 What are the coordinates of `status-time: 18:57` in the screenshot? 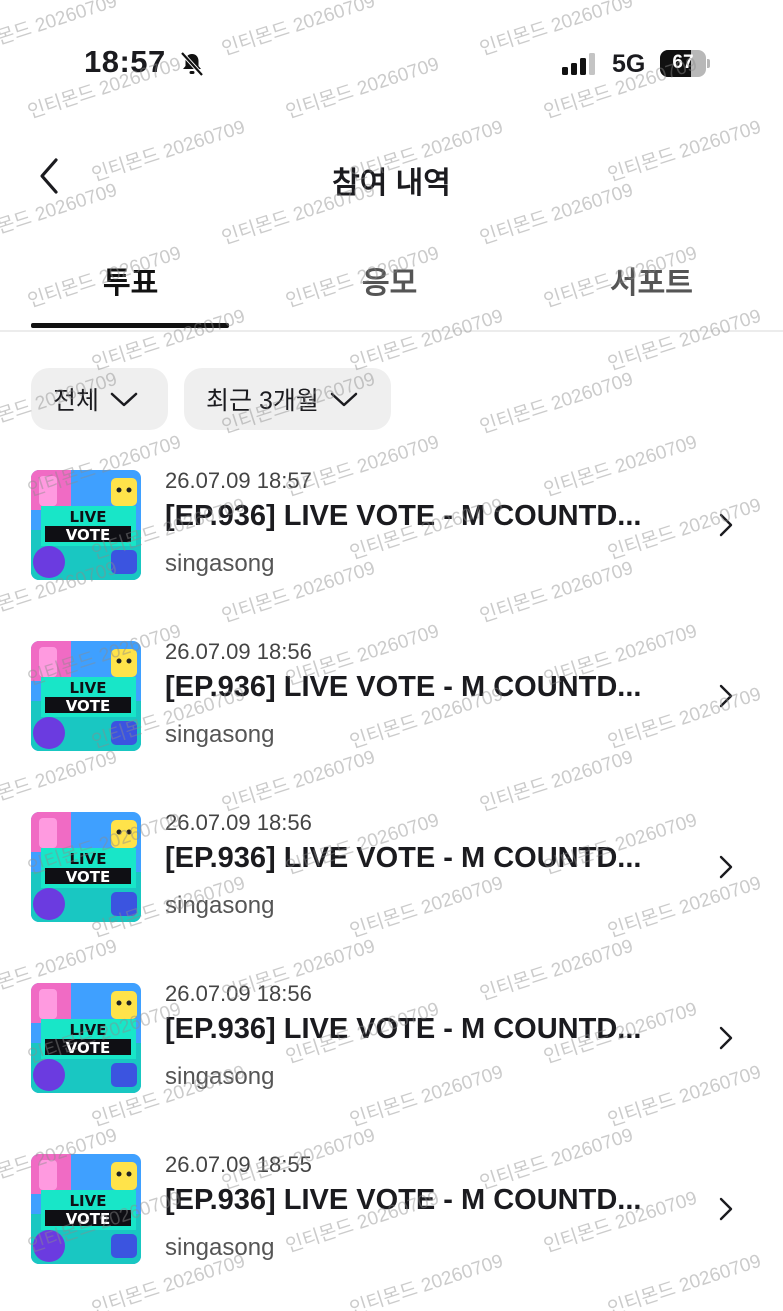 It's located at (125, 61).